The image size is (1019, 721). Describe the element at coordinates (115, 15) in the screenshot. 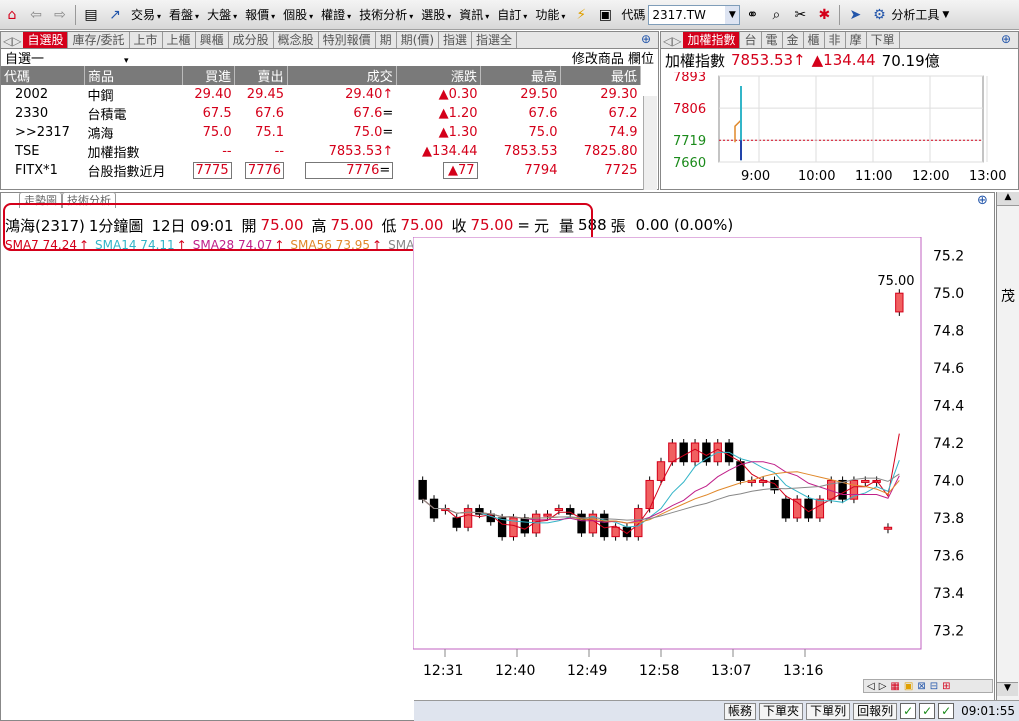

I see `export-icon: ↗` at that location.